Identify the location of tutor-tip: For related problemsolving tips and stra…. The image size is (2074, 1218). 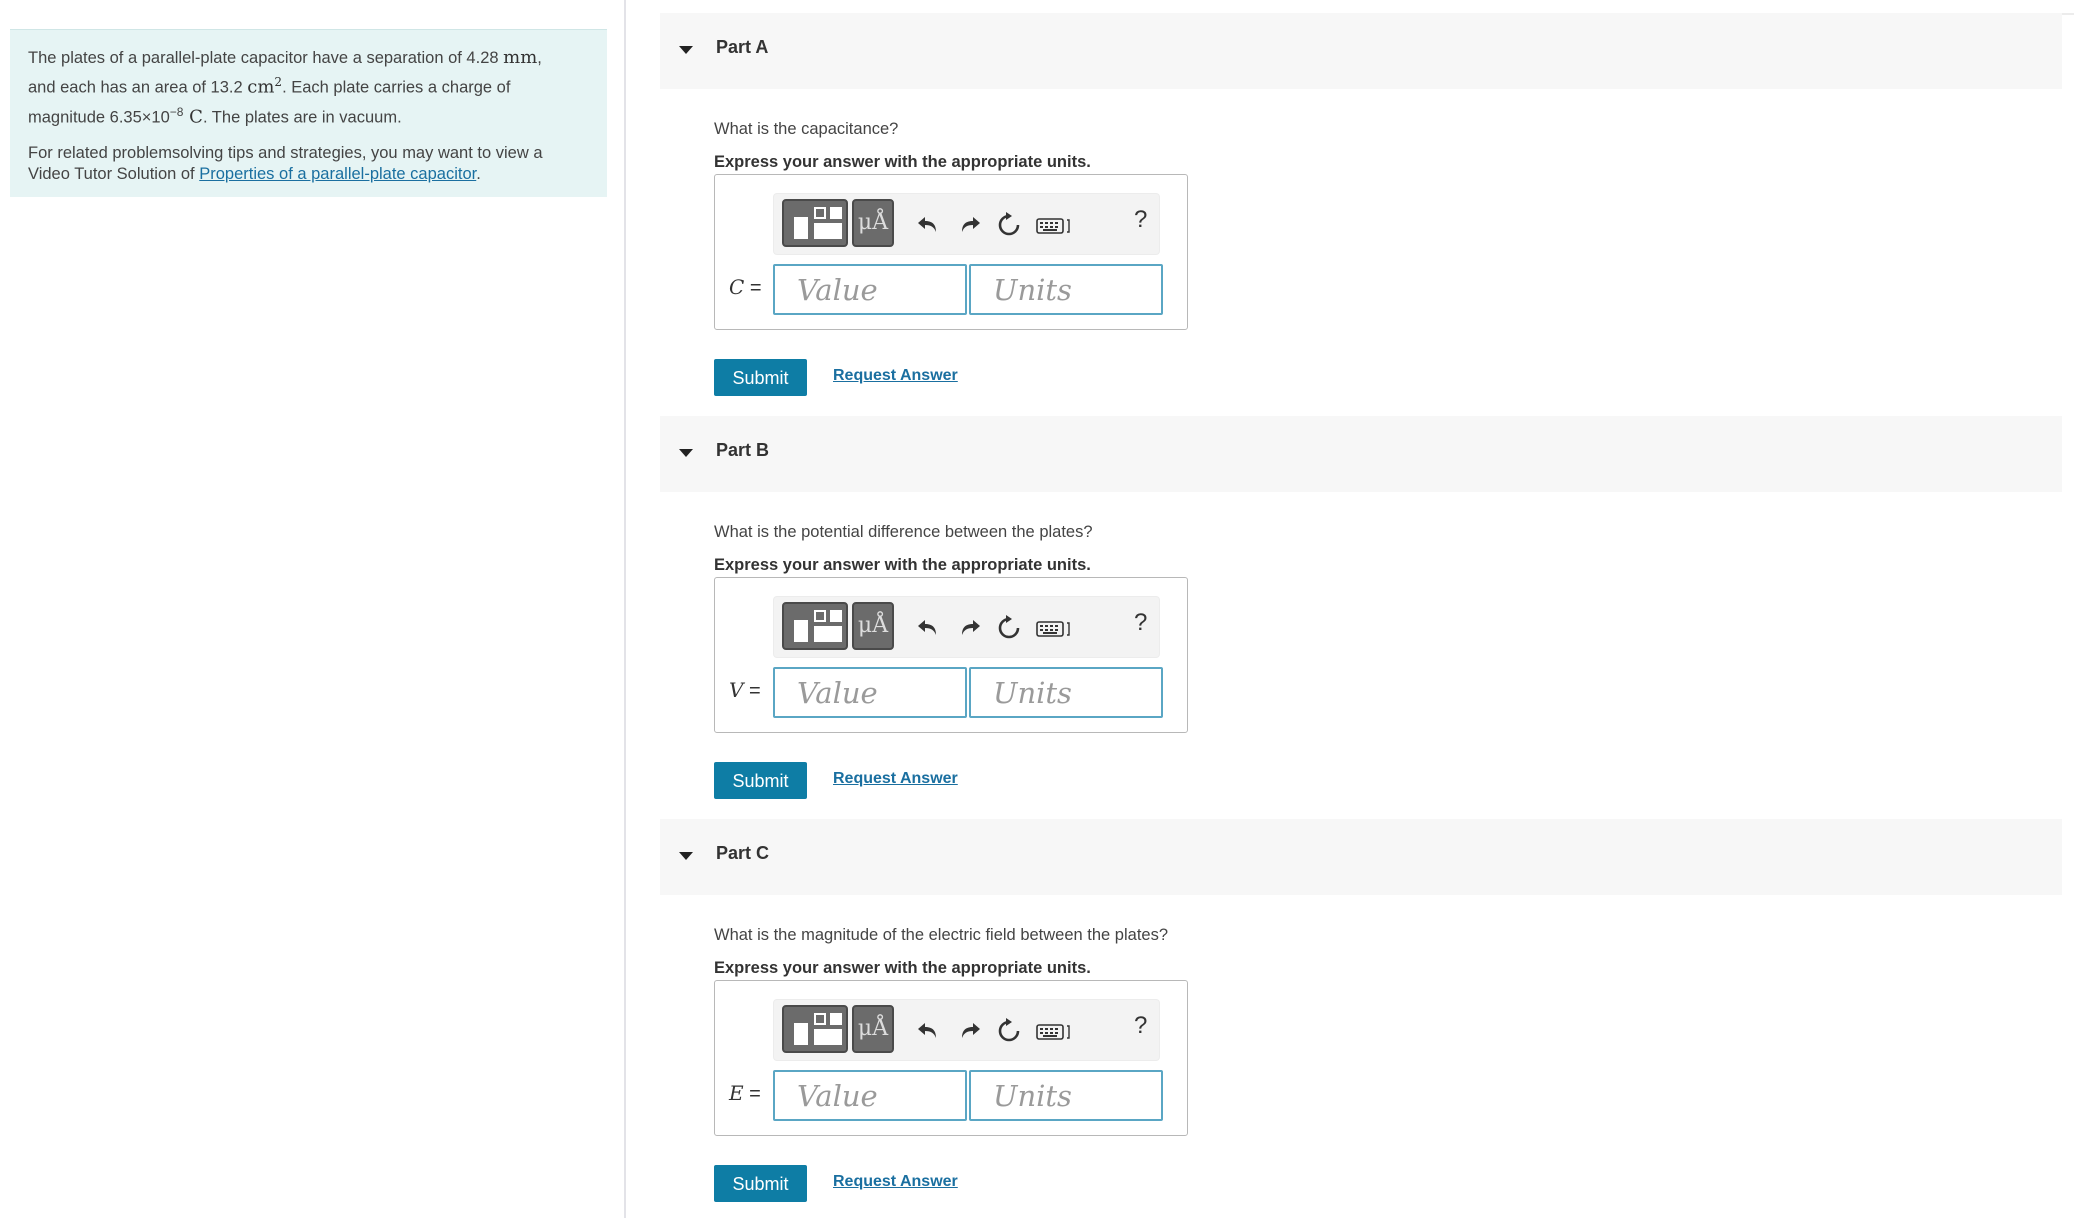
(285, 163).